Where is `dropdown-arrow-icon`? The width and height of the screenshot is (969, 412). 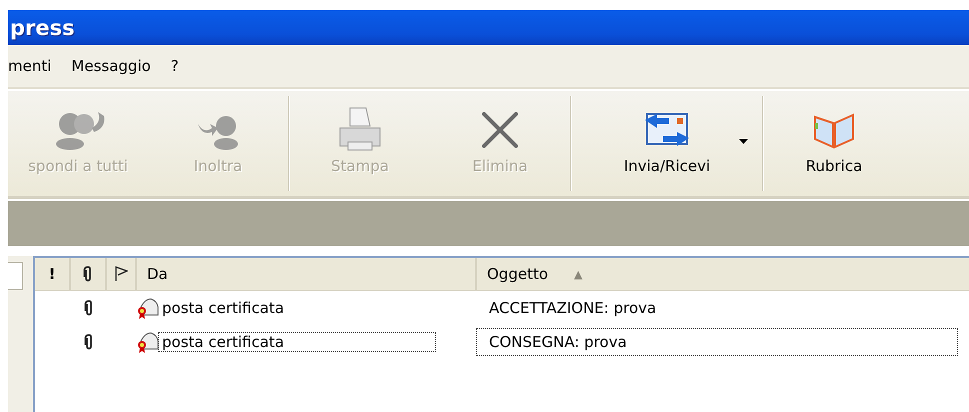 dropdown-arrow-icon is located at coordinates (743, 141).